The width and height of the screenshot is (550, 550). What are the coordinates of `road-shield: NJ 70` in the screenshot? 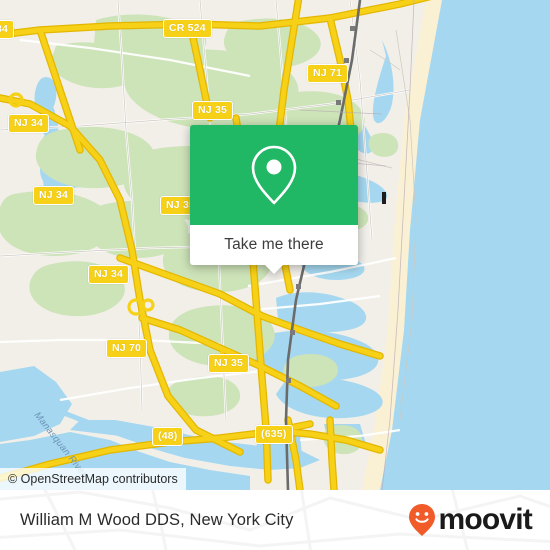 It's located at (127, 348).